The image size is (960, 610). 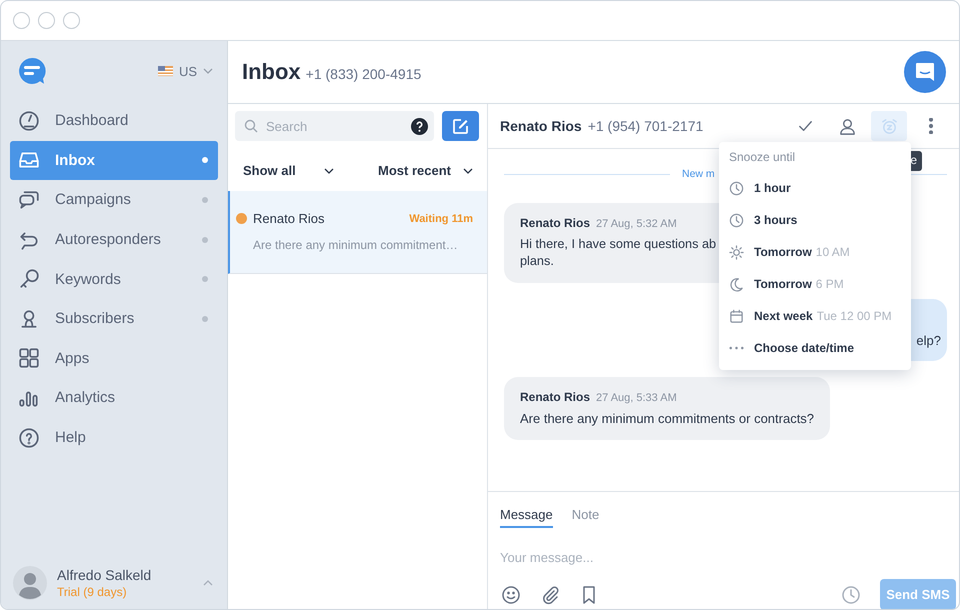 I want to click on search-input: Search, so click(x=334, y=126).